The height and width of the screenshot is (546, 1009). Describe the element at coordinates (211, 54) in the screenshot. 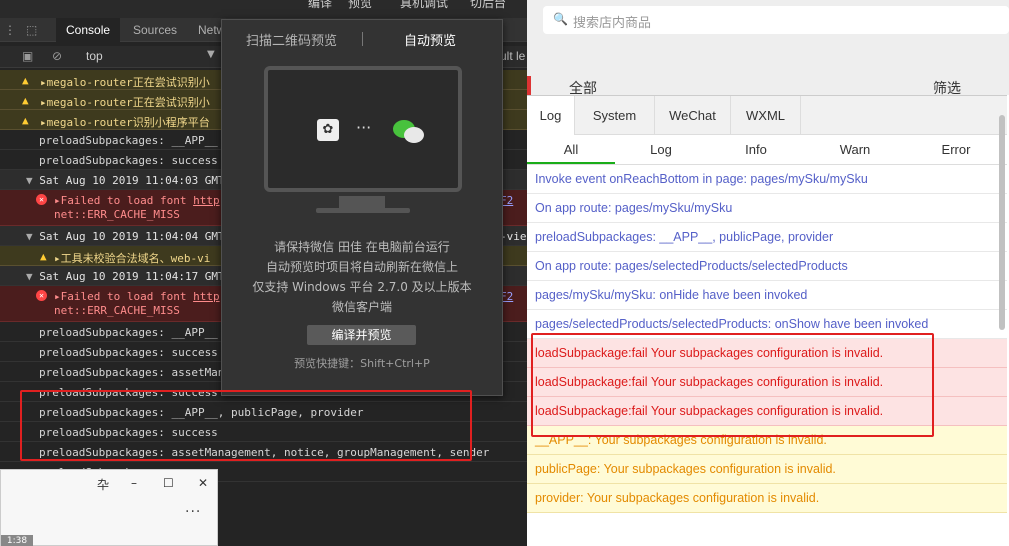

I see `chevron-down-icon: ▼` at that location.